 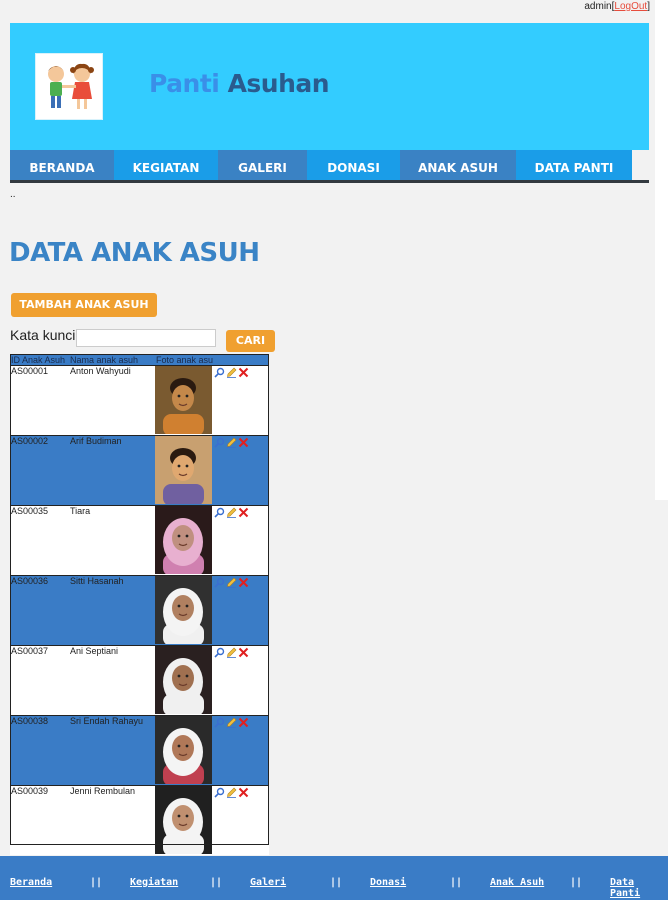 What do you see at coordinates (661, 250) in the screenshot?
I see `page-edge-strip` at bounding box center [661, 250].